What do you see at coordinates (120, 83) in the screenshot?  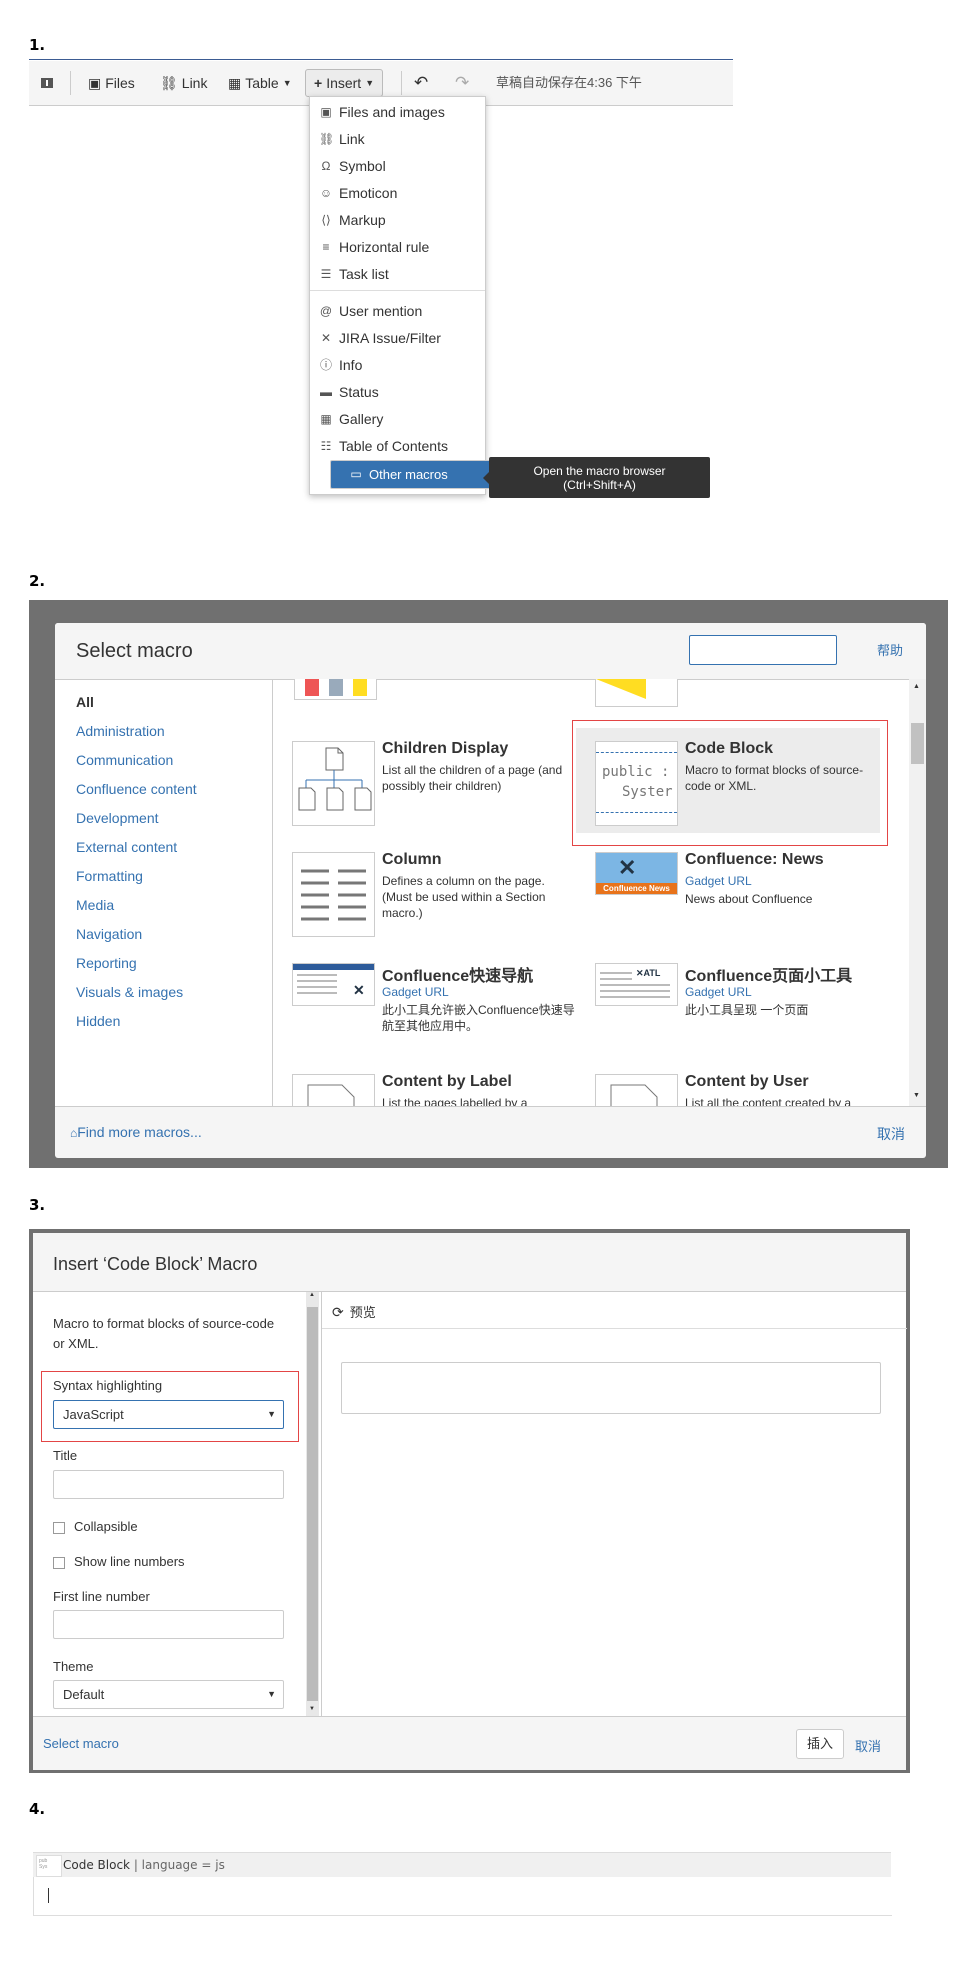 I see `files-label: Files` at bounding box center [120, 83].